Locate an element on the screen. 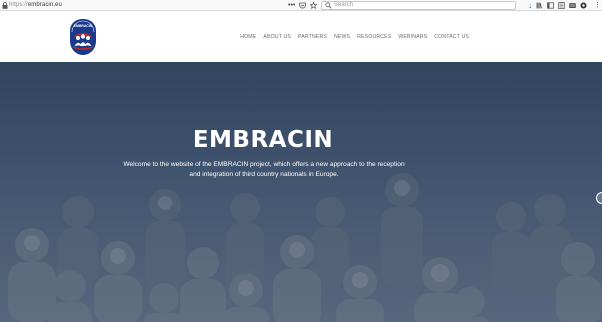 The width and height of the screenshot is (602, 322). nav-partners: PARTNERS is located at coordinates (312, 37).